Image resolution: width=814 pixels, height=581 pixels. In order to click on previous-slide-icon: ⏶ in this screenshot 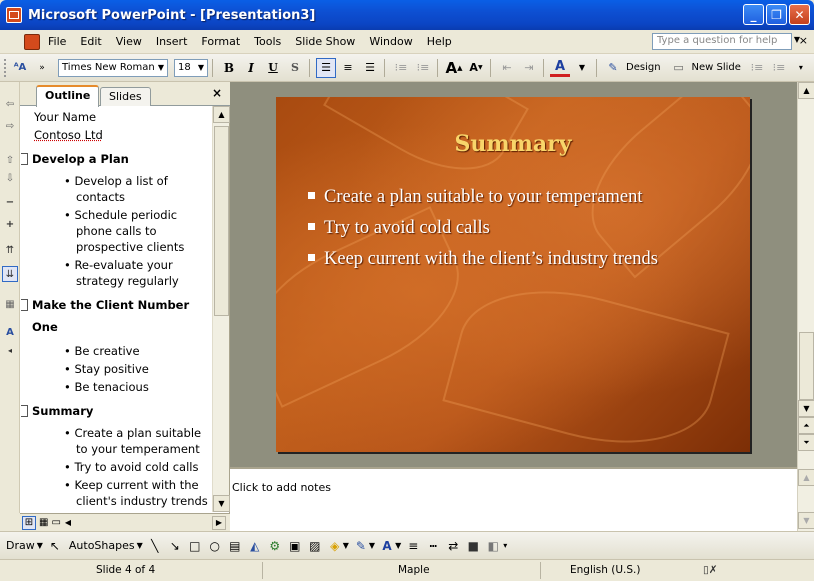, I will do `click(806, 425)`.